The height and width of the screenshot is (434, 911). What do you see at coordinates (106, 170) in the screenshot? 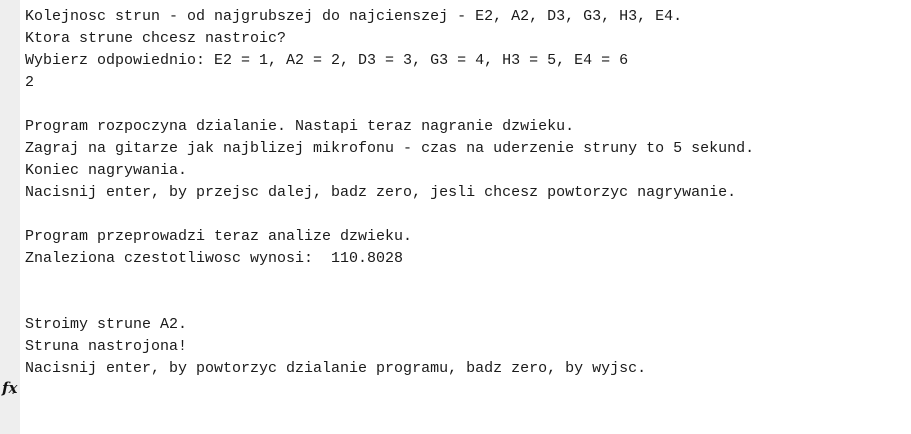
I see `console-line: Koniec nagrywania.` at bounding box center [106, 170].